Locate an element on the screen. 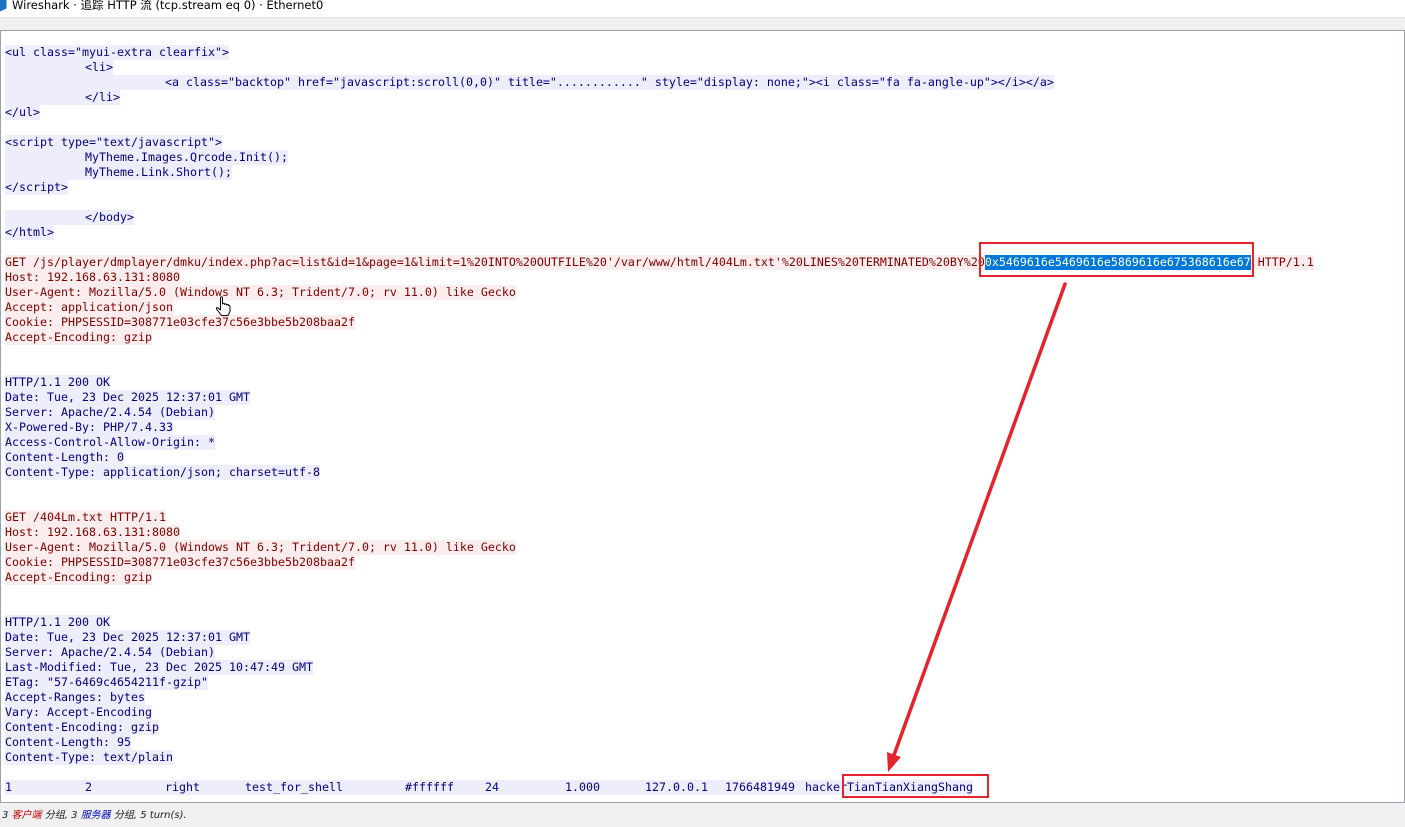 This screenshot has width=1405, height=827. client-label: 客户端 is located at coordinates (26, 815).